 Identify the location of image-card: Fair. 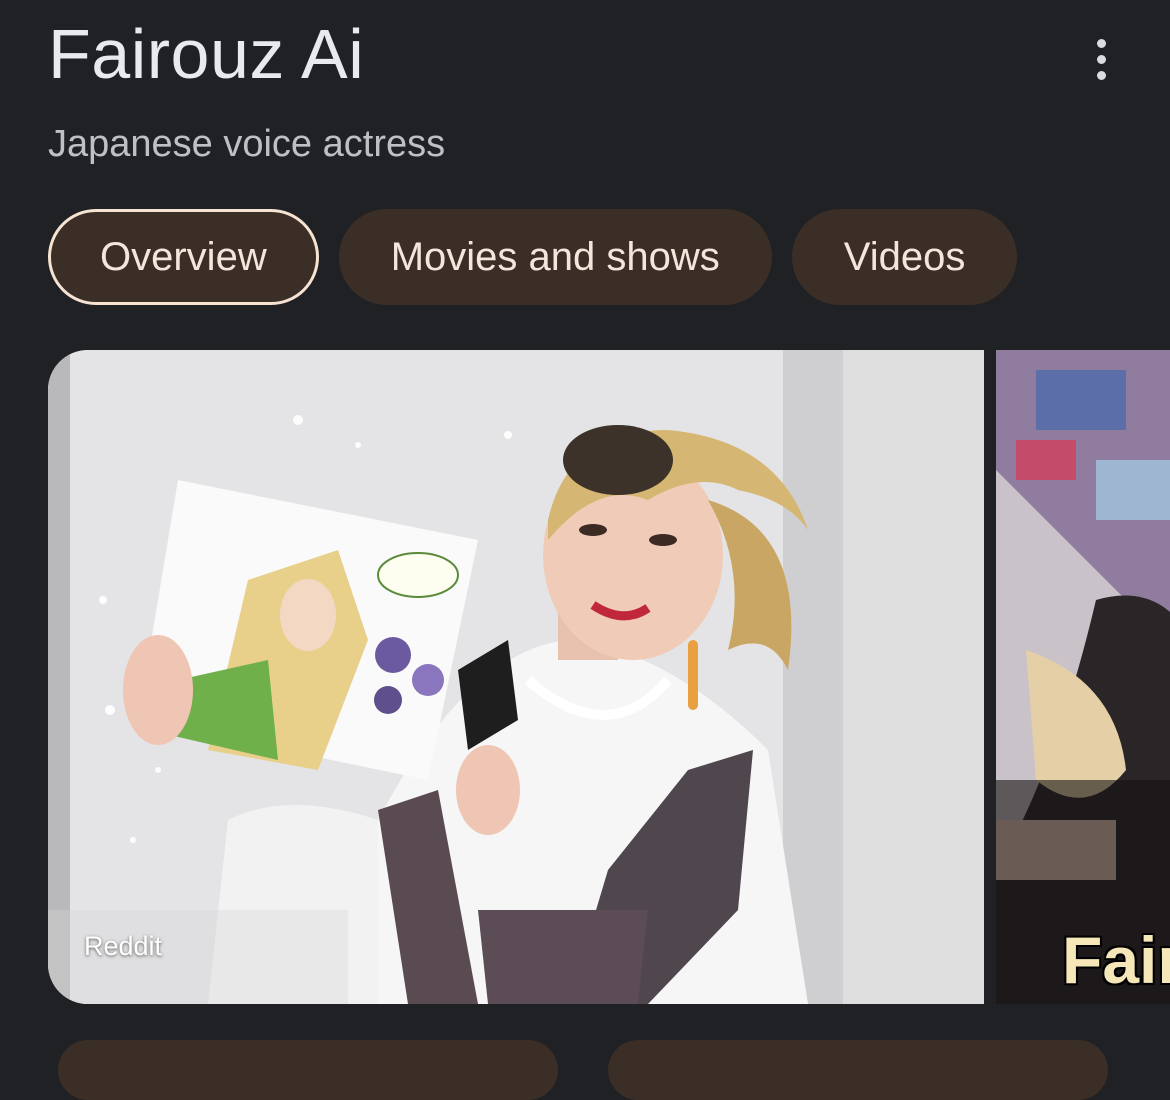
(1083, 677).